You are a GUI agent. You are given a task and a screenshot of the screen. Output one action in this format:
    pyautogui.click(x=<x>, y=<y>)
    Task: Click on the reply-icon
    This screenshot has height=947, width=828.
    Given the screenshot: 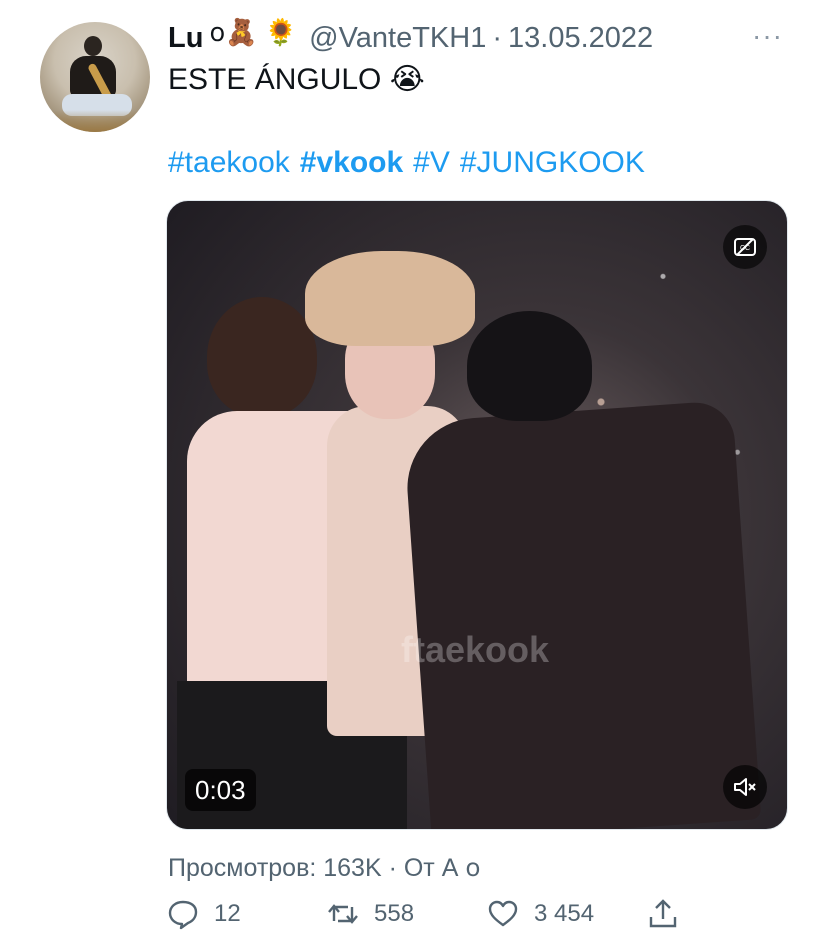 What is the action you would take?
    pyautogui.click(x=183, y=915)
    